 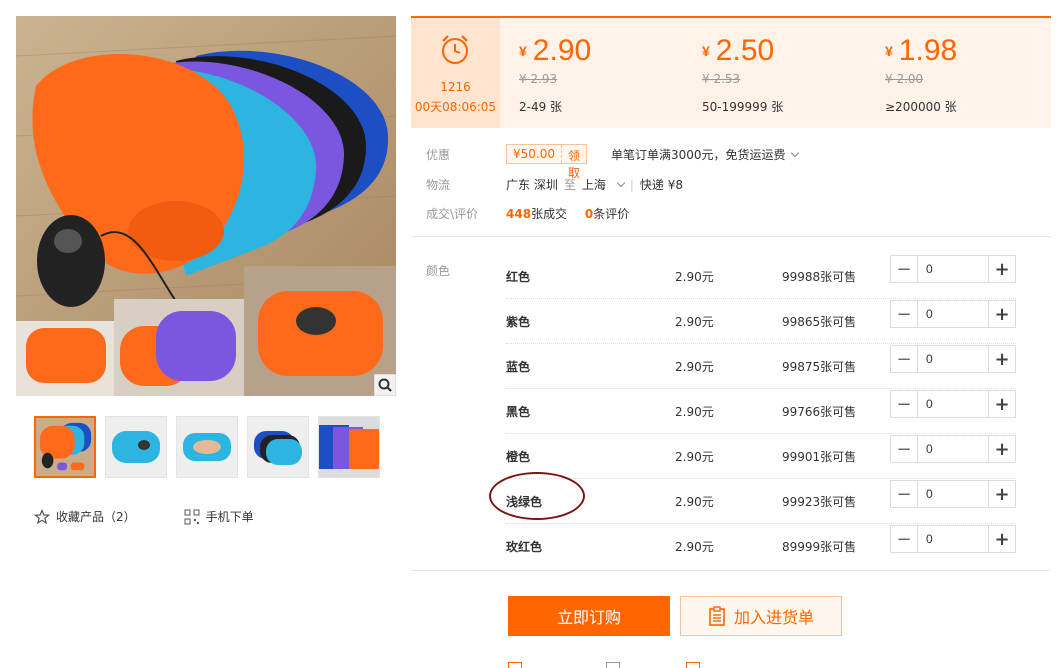 I want to click on sku-name: 橙色, so click(x=518, y=457).